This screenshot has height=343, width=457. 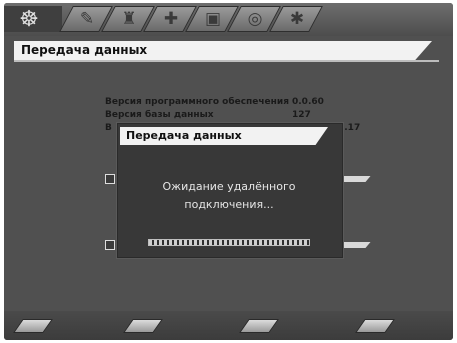 I want to click on title-underline, so click(x=226, y=61).